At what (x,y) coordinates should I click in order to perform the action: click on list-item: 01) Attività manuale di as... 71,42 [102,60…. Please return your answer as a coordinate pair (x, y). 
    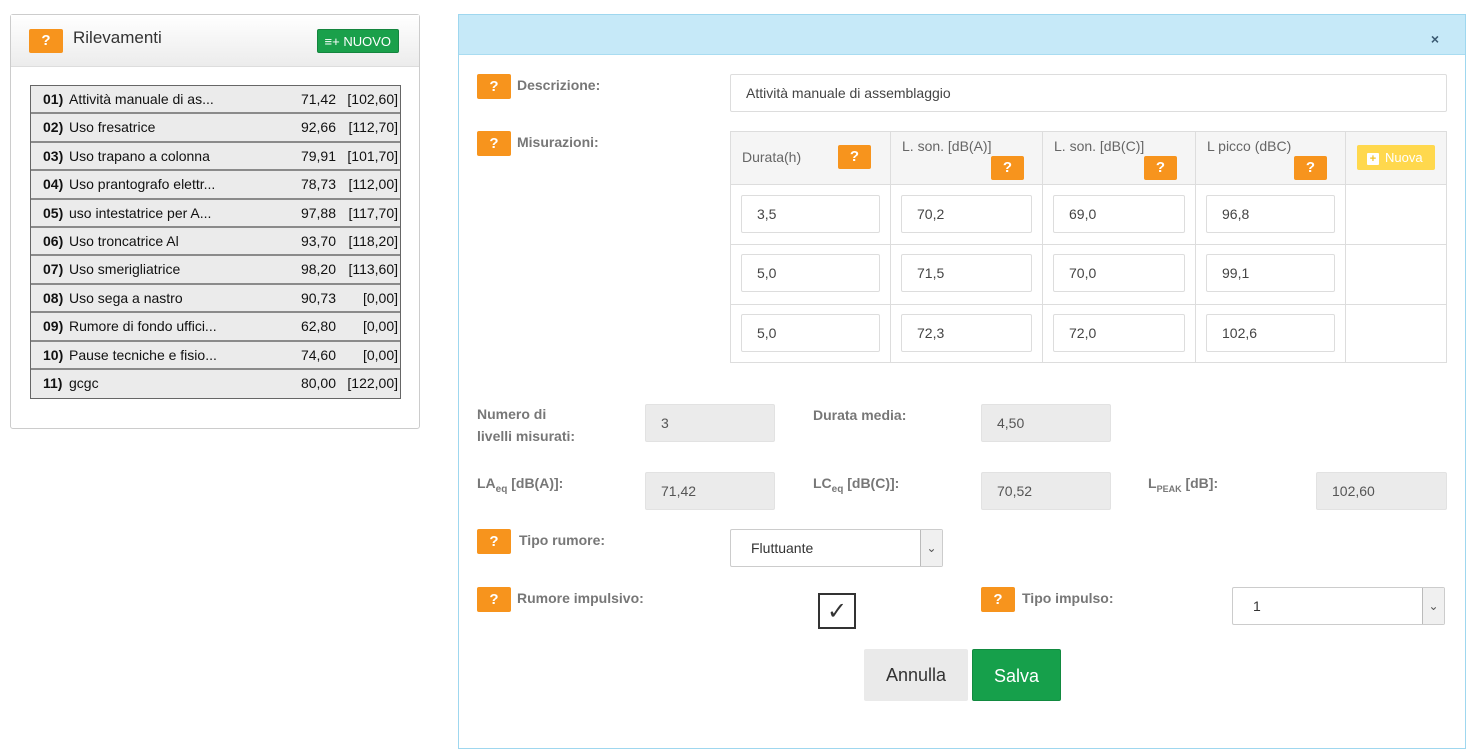
    Looking at the image, I should click on (215, 100).